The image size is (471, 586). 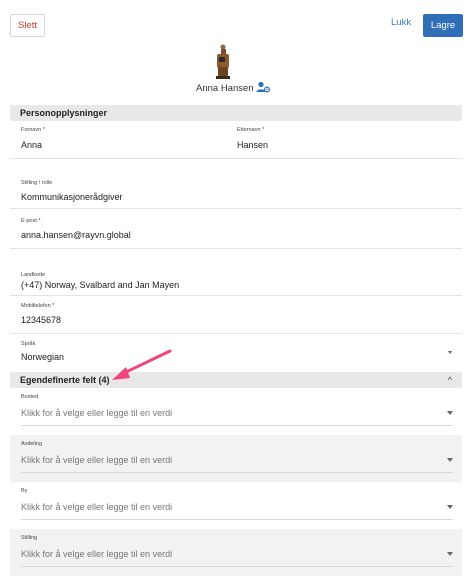 What do you see at coordinates (27, 25) in the screenshot?
I see `delete-button: Slett` at bounding box center [27, 25].